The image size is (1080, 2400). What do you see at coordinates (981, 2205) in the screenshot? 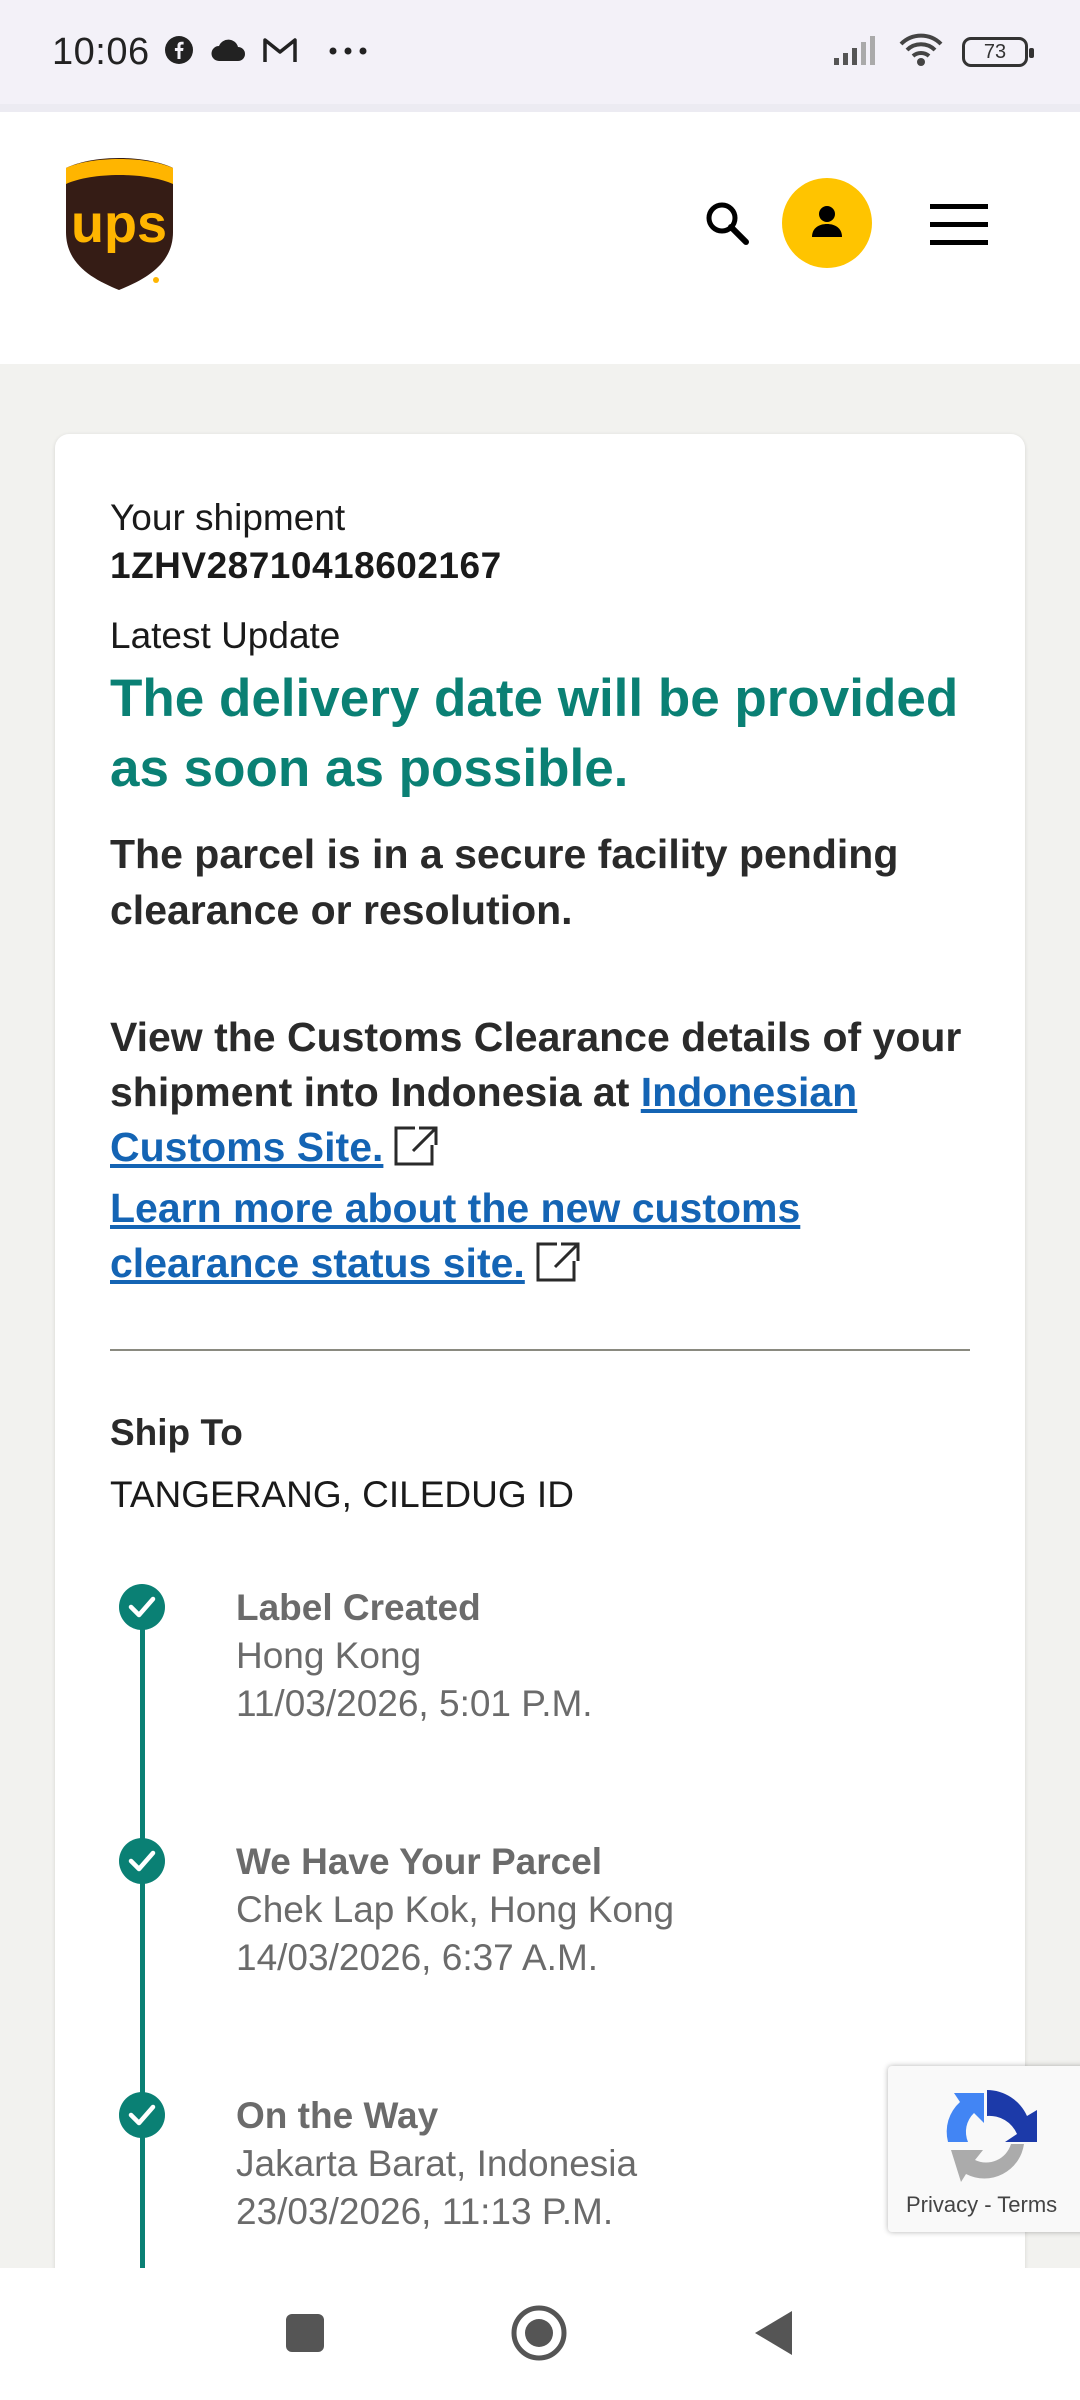
I see `recaptcha-links: Privacy - Terms` at bounding box center [981, 2205].